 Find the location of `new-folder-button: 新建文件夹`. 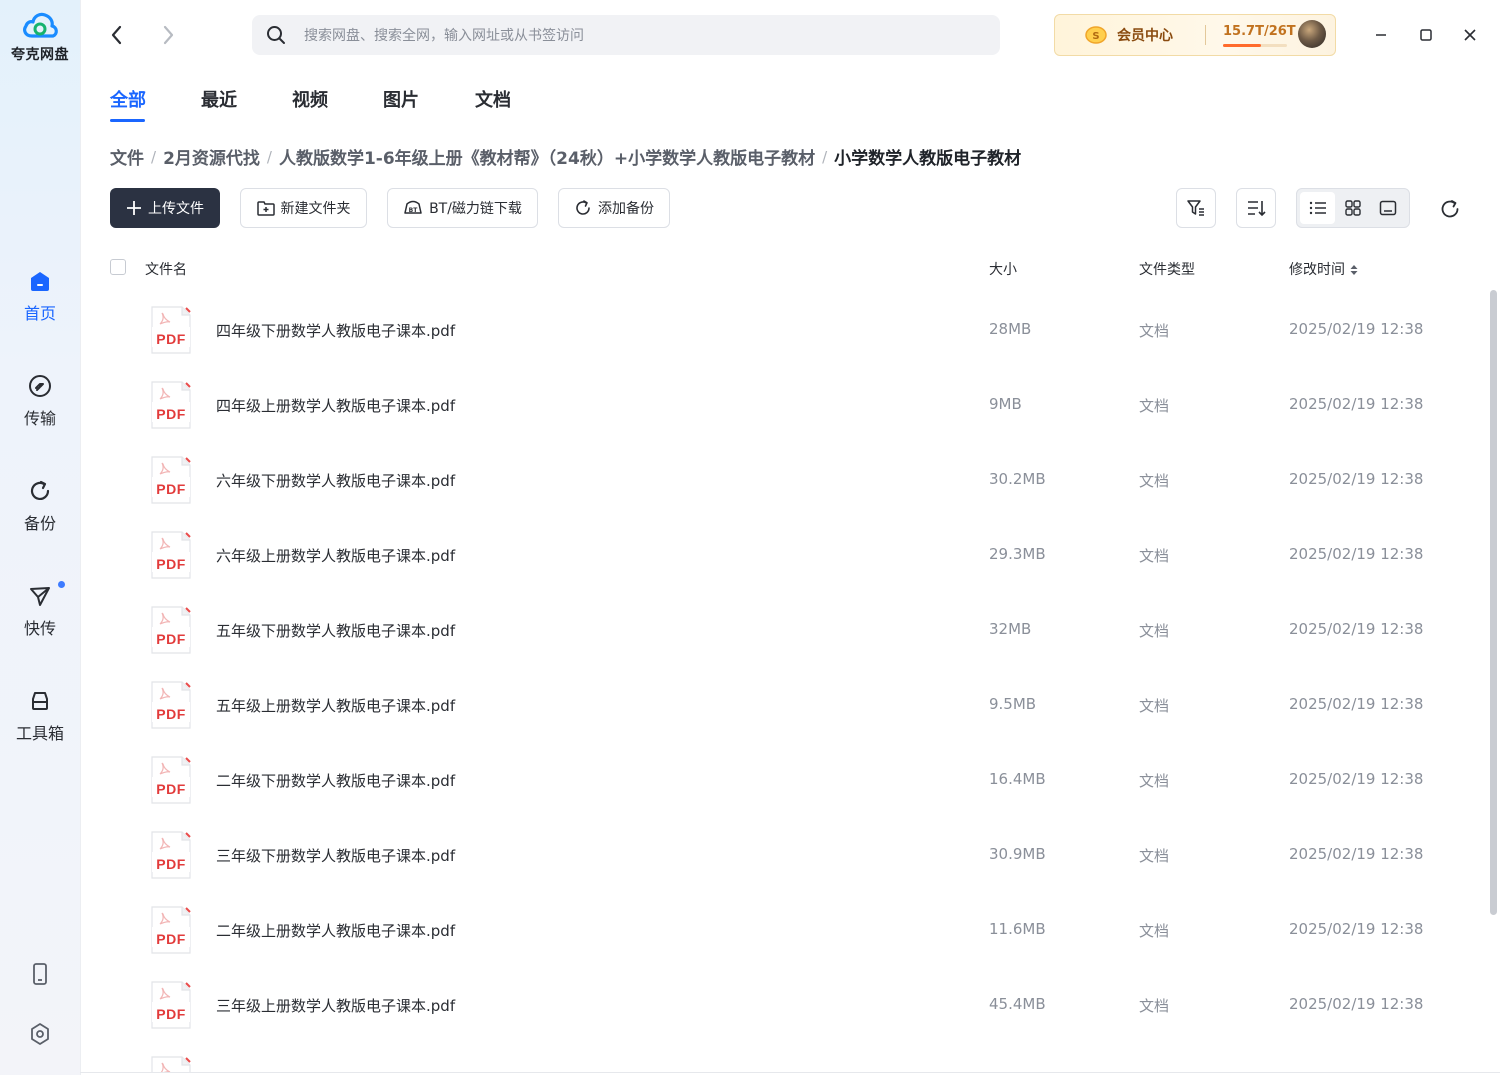

new-folder-button: 新建文件夹 is located at coordinates (303, 208).